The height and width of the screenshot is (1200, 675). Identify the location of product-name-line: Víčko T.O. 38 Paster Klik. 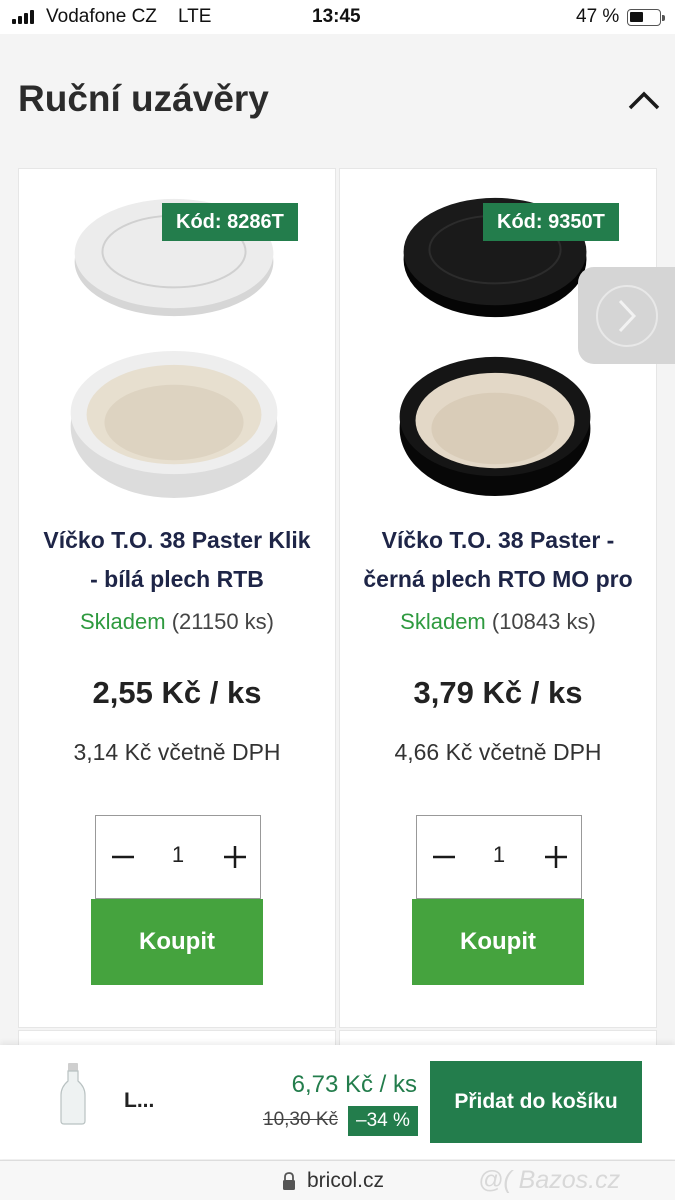
(177, 540).